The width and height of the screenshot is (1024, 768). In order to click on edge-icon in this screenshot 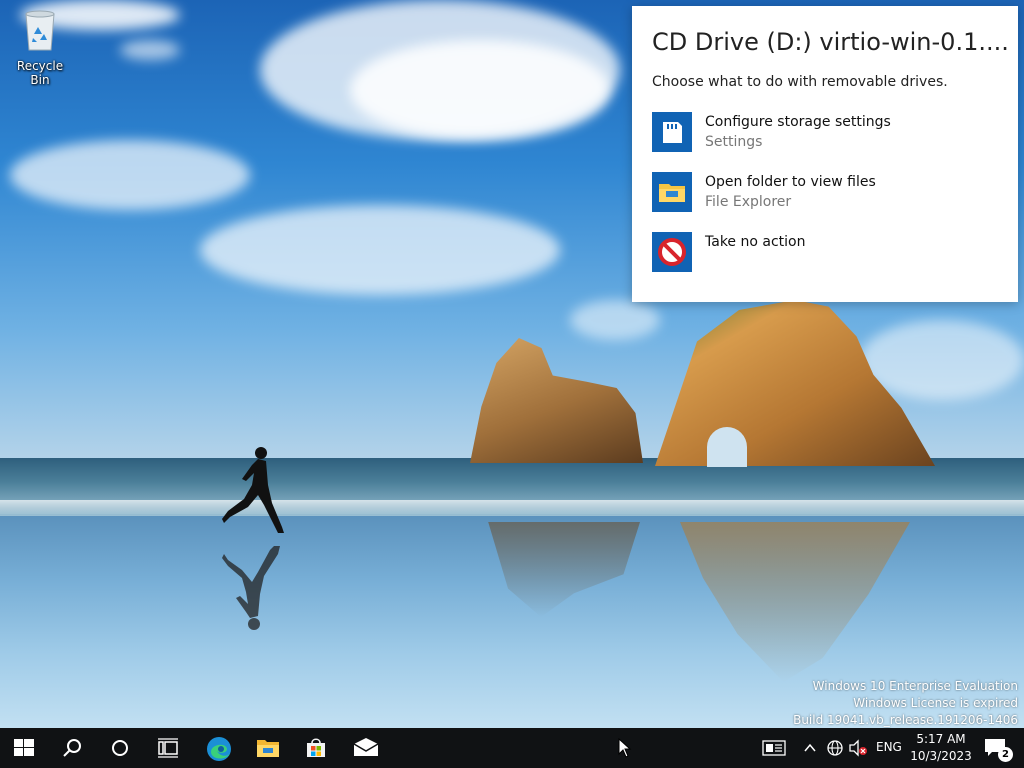, I will do `click(219, 749)`.